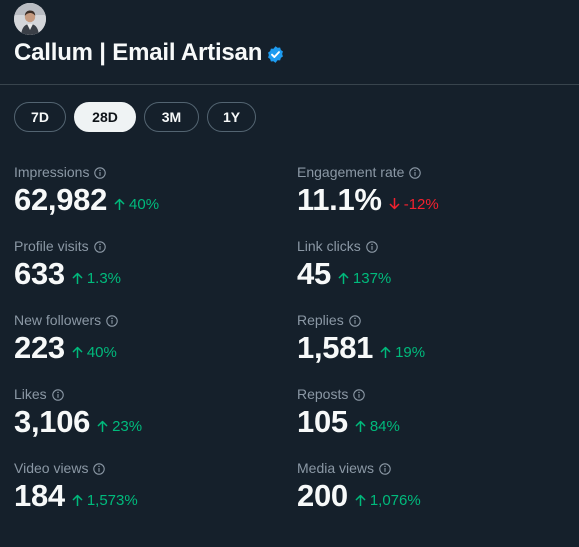 This screenshot has width=579, height=547. Describe the element at coordinates (320, 320) in the screenshot. I see `metric-label: Replies` at that location.